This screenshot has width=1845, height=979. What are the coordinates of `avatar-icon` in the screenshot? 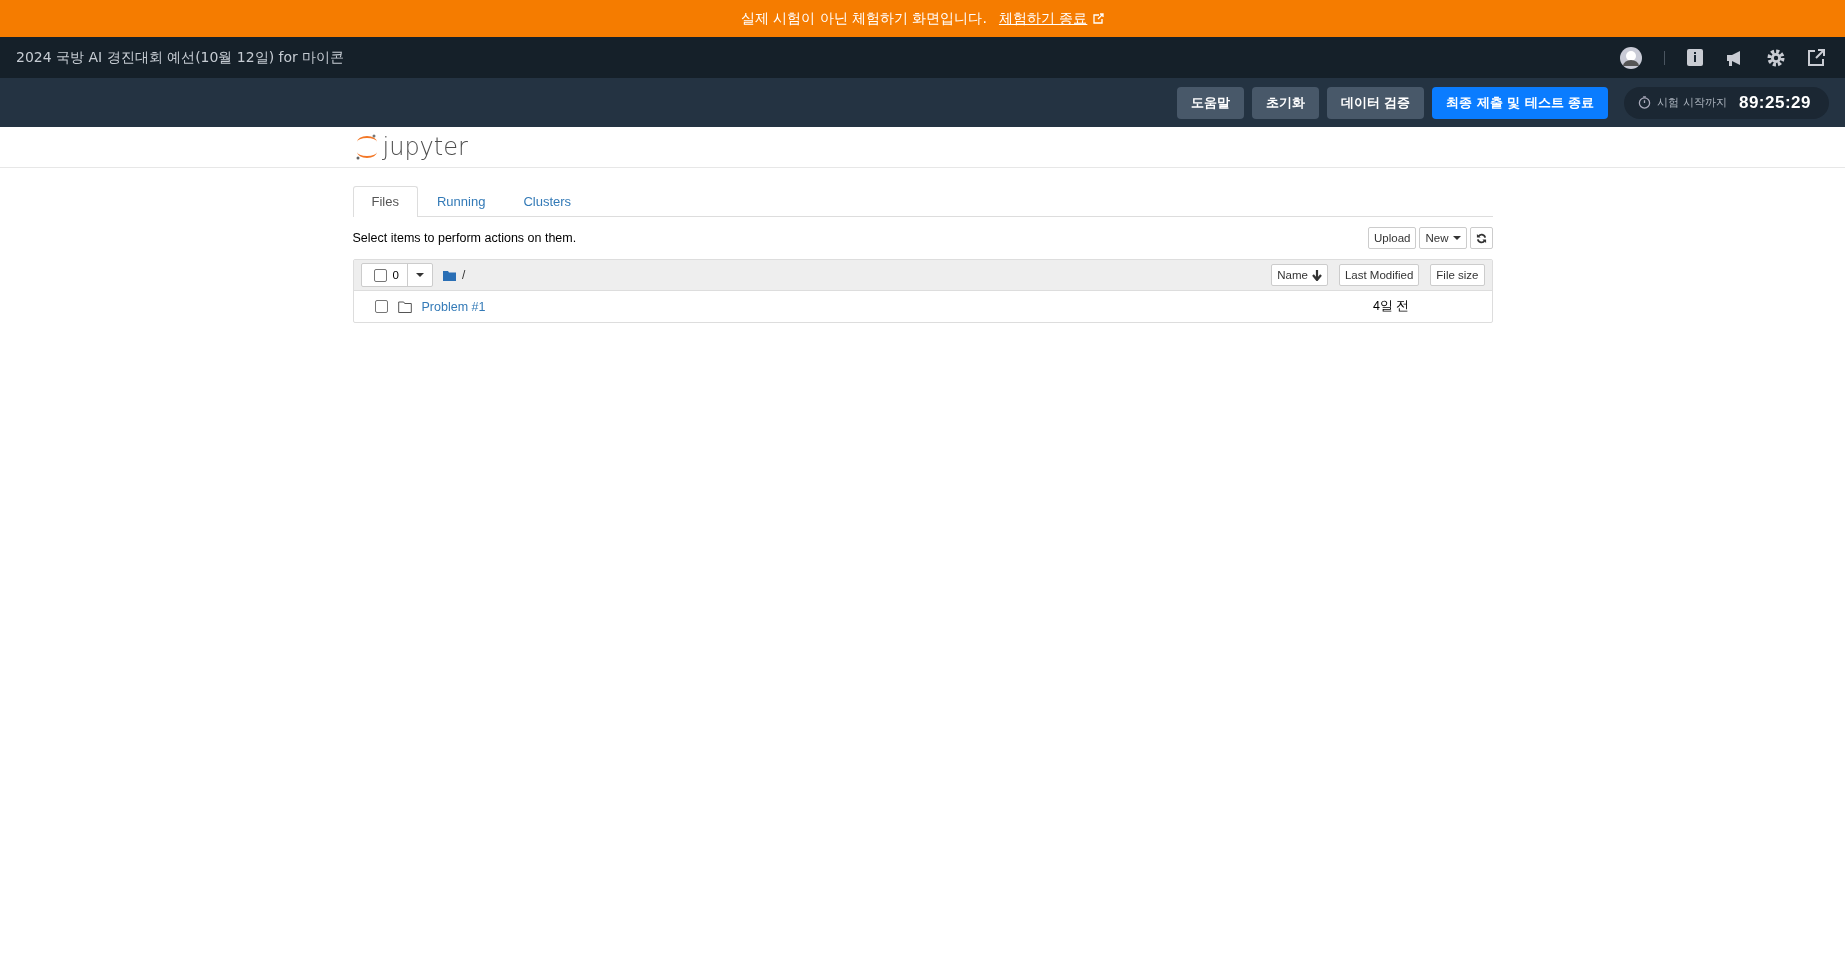 It's located at (1631, 57).